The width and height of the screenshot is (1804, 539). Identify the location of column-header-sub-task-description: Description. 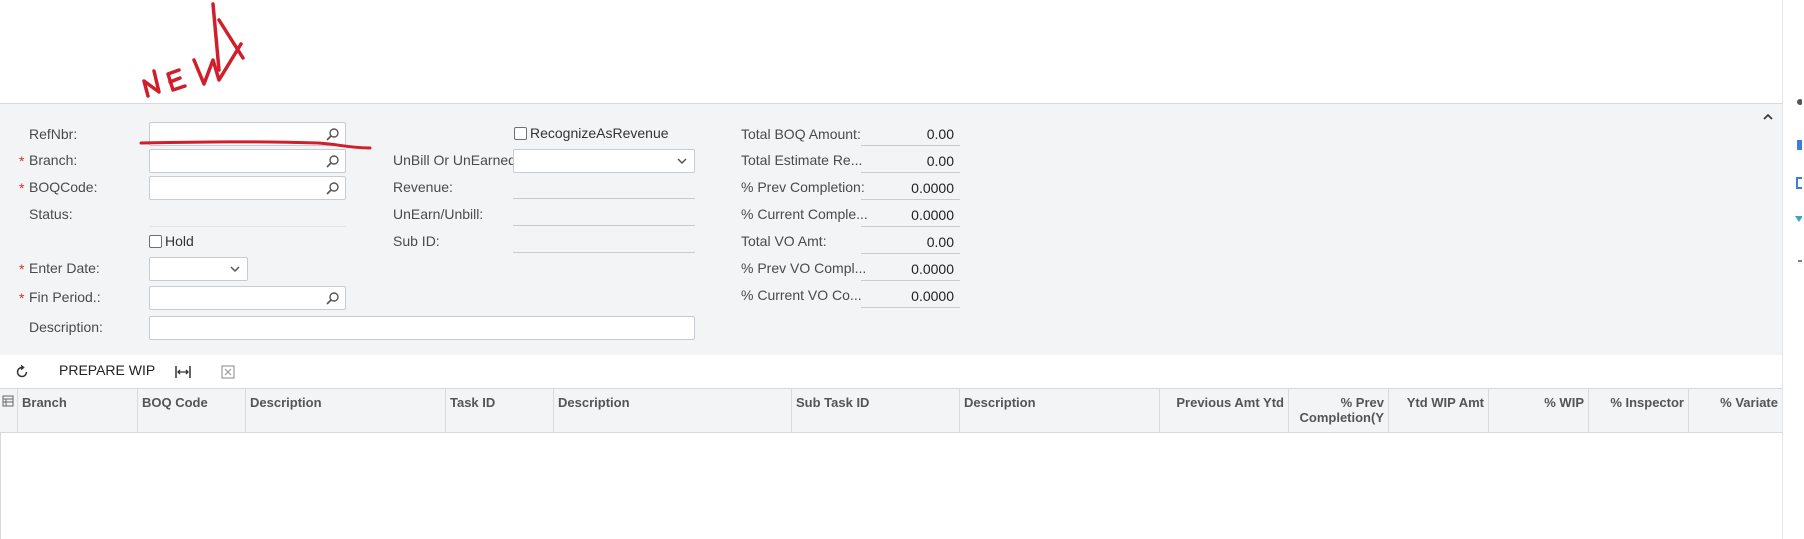
(1059, 411).